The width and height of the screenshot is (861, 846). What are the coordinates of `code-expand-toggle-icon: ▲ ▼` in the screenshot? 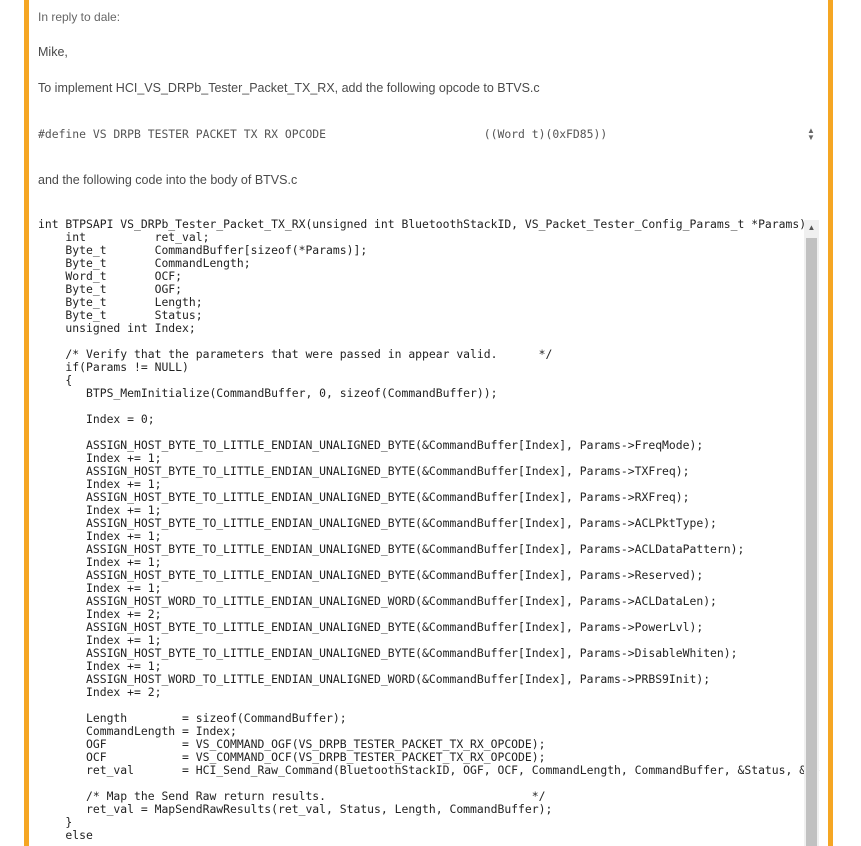 It's located at (811, 134).